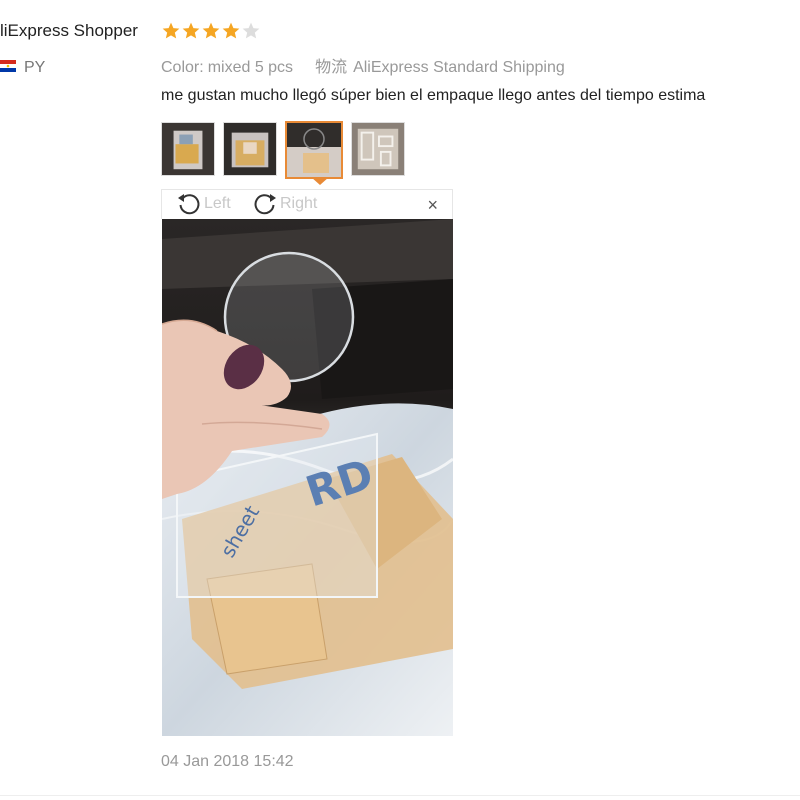 The height and width of the screenshot is (800, 800). Describe the element at coordinates (250, 67) in the screenshot. I see `color-value: mixed 5 pcs` at that location.